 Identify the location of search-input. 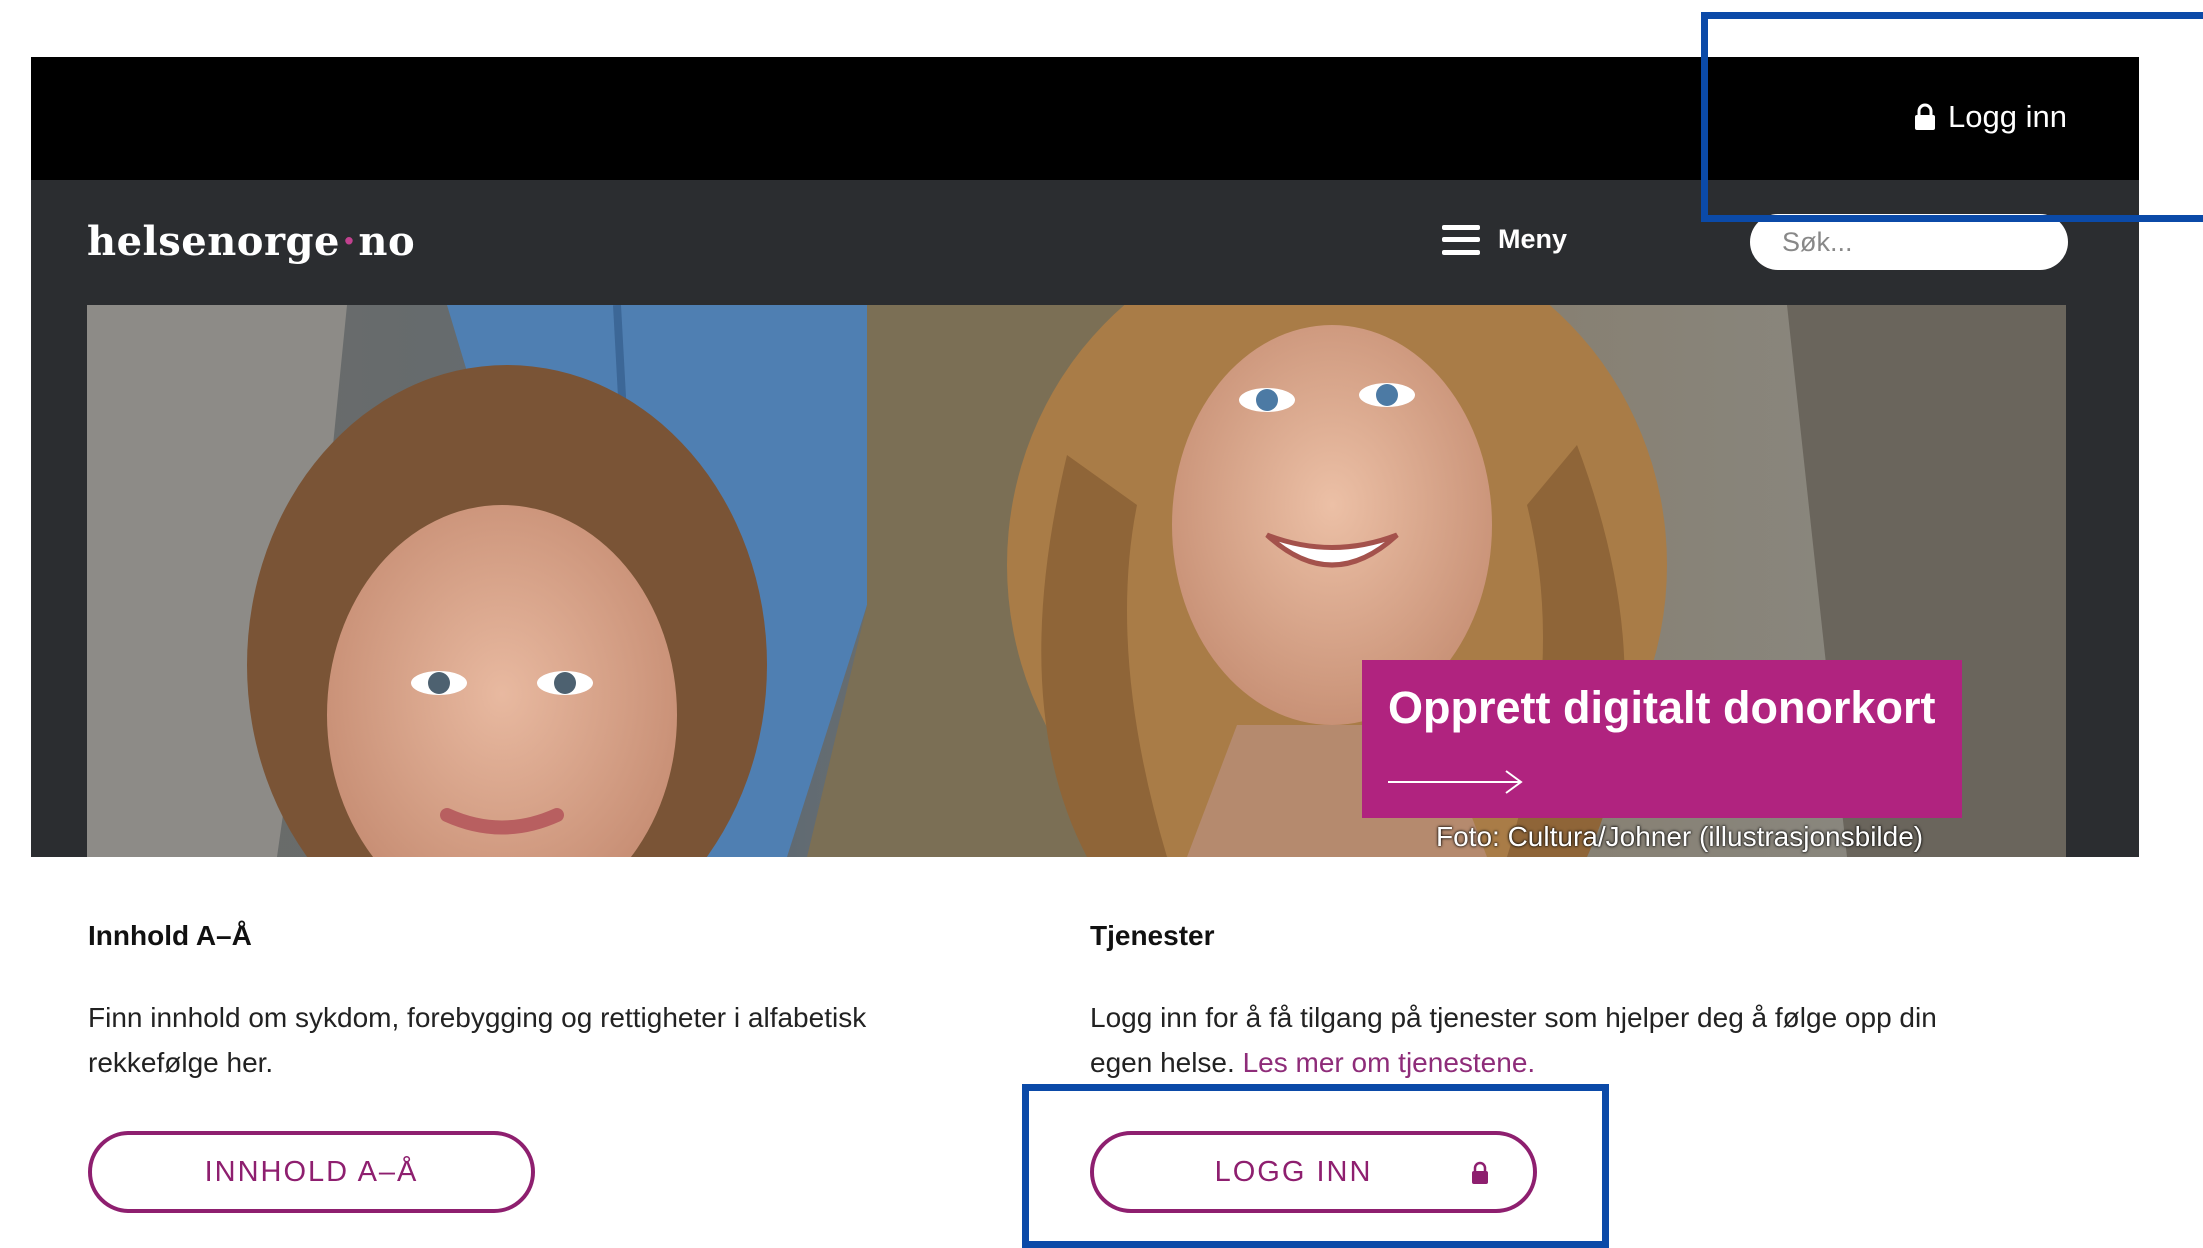
(1959, 242).